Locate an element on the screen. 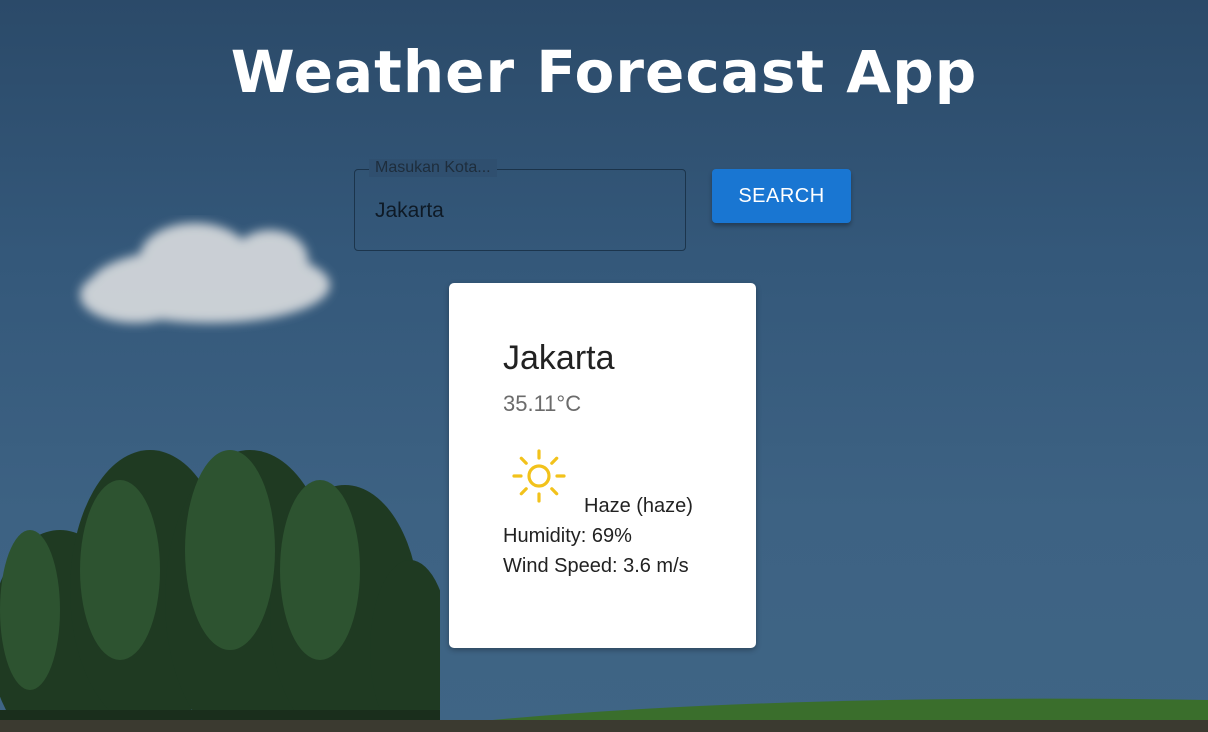  temperature: 35.11°C is located at coordinates (542, 403).